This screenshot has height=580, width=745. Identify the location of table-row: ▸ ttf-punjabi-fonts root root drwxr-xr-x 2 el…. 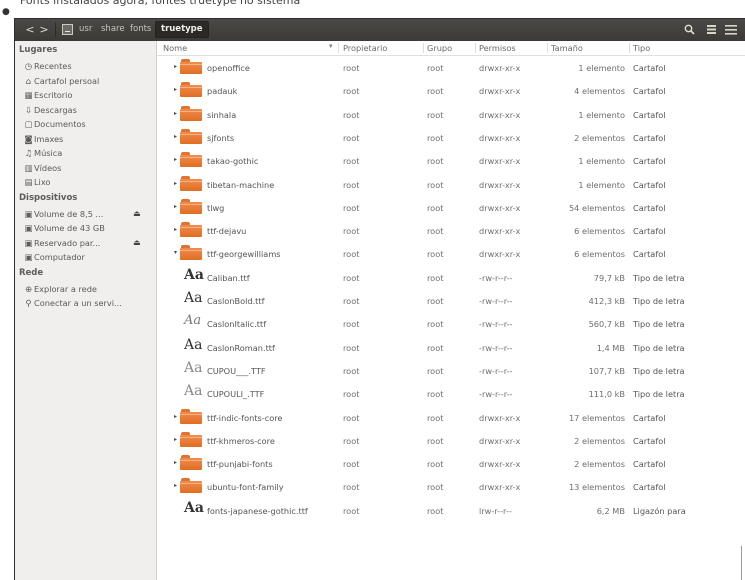
(451, 462).